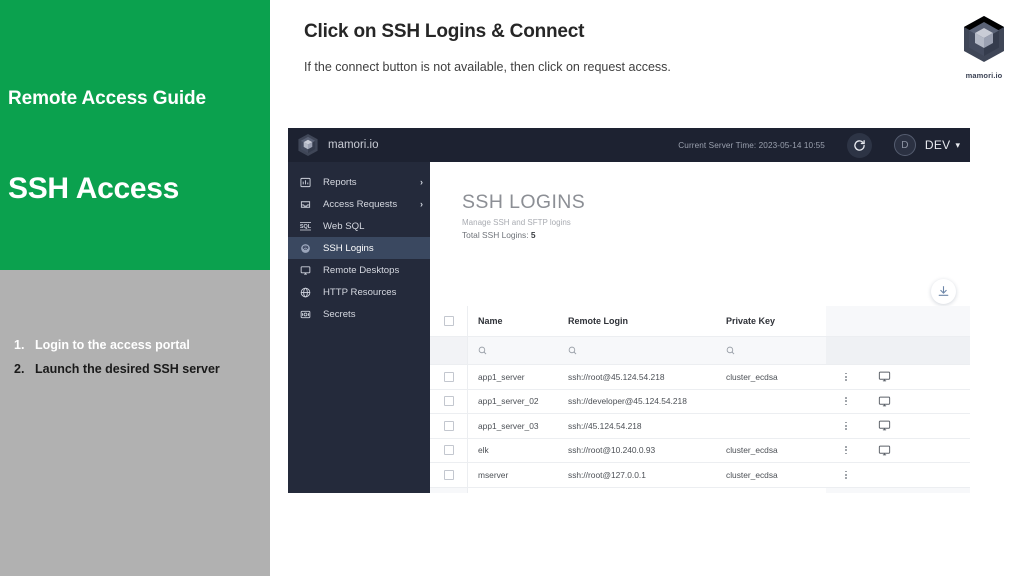 This screenshot has width=1024, height=576. I want to click on cell-remote-login: ssh://root@45.124.54.218, so click(616, 376).